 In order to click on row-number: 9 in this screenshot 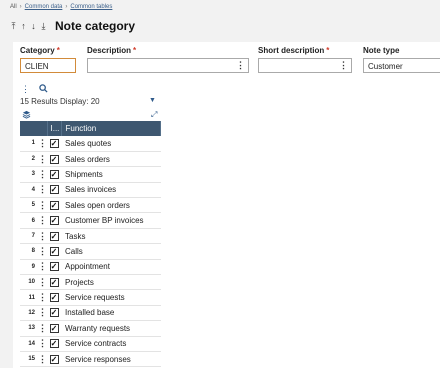, I will do `click(29, 267)`.